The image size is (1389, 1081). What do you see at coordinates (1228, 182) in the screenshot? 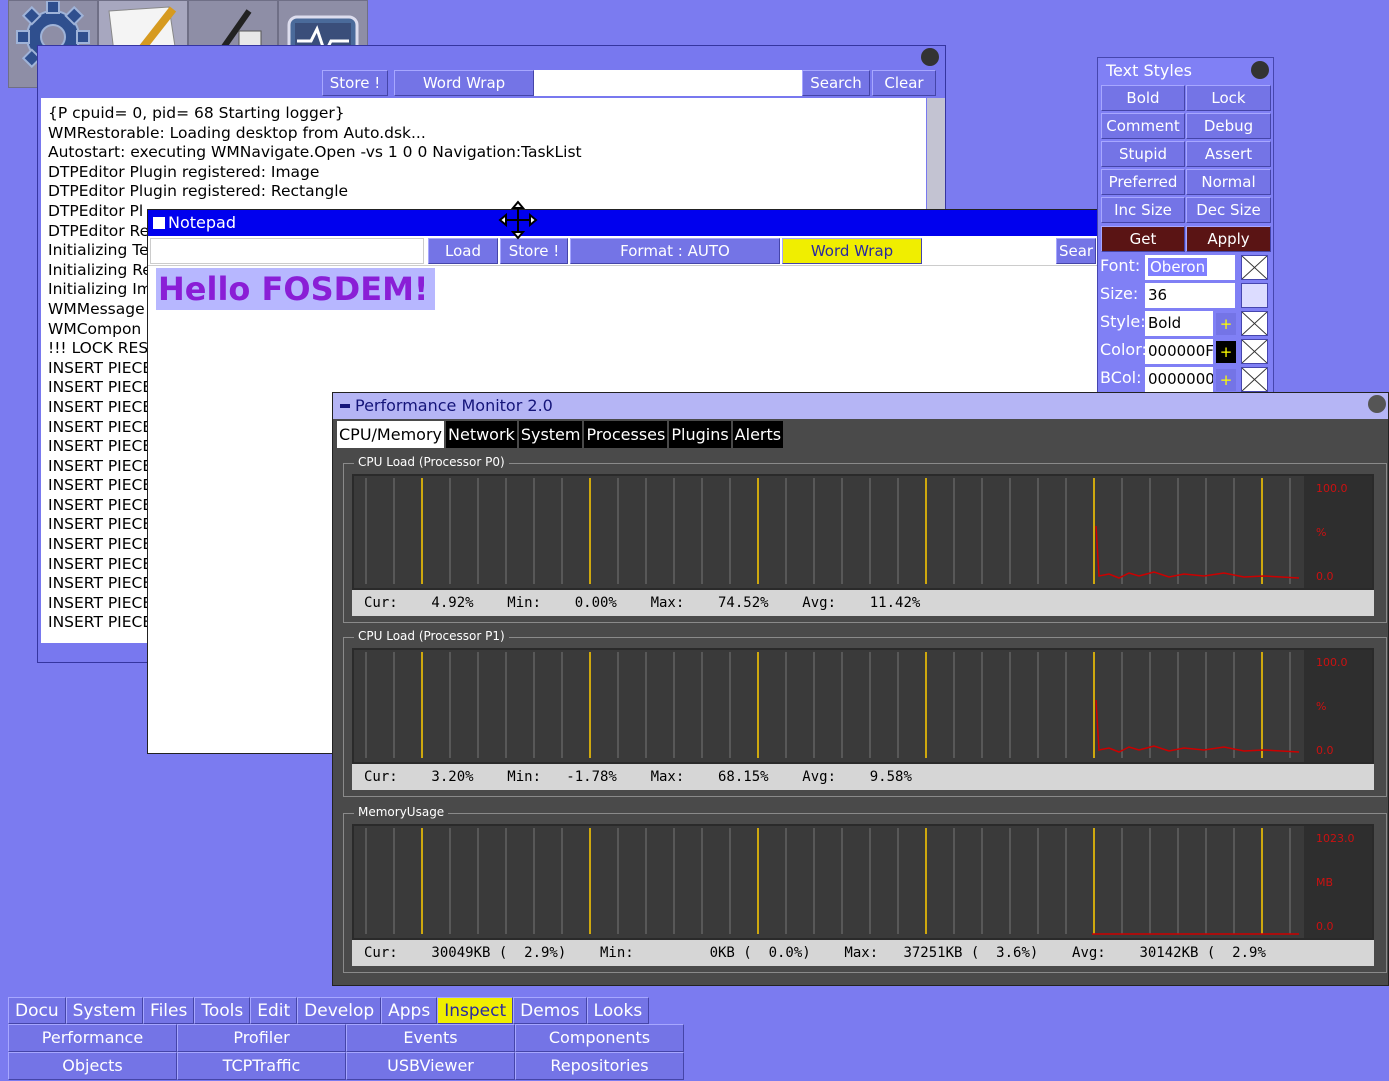
I see `style-button-normal: Normal` at bounding box center [1228, 182].